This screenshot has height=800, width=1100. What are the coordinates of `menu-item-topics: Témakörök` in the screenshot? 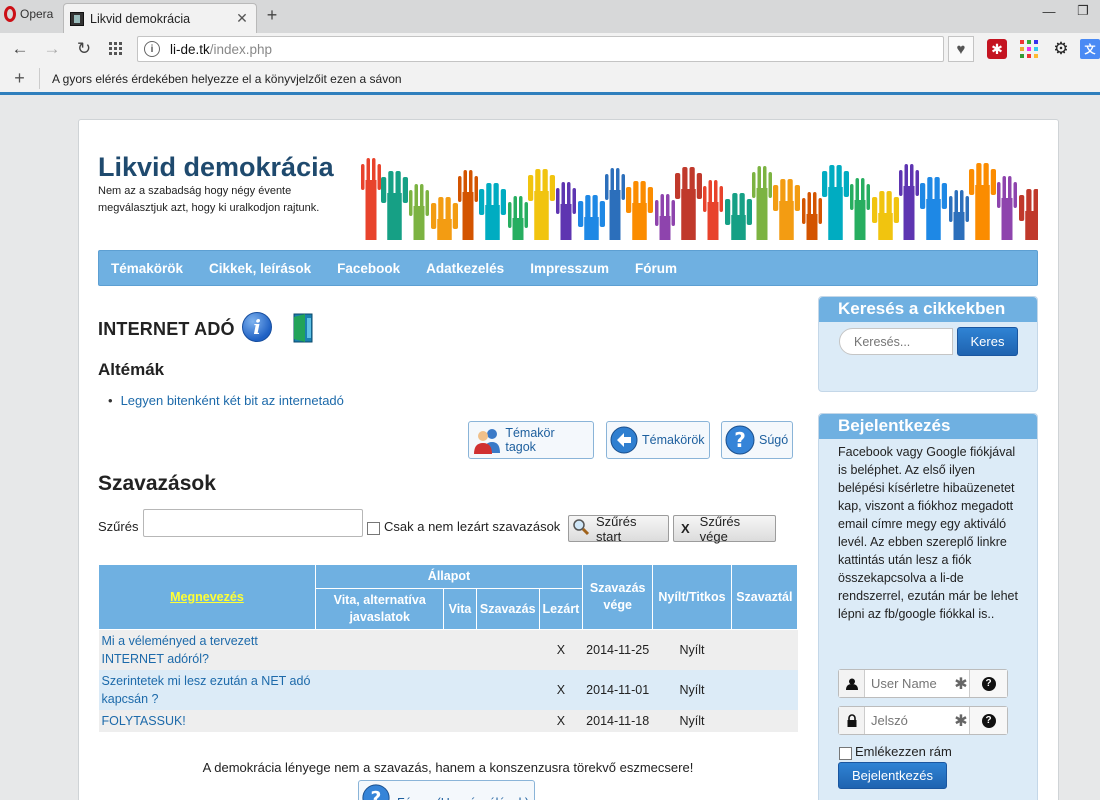 It's located at (147, 268).